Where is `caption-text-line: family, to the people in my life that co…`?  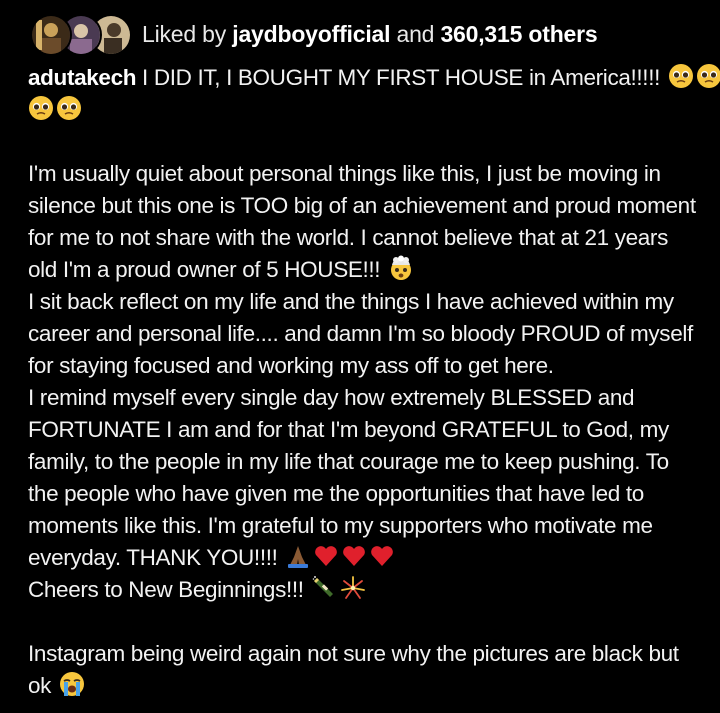 caption-text-line: family, to the people in my life that co… is located at coordinates (348, 461).